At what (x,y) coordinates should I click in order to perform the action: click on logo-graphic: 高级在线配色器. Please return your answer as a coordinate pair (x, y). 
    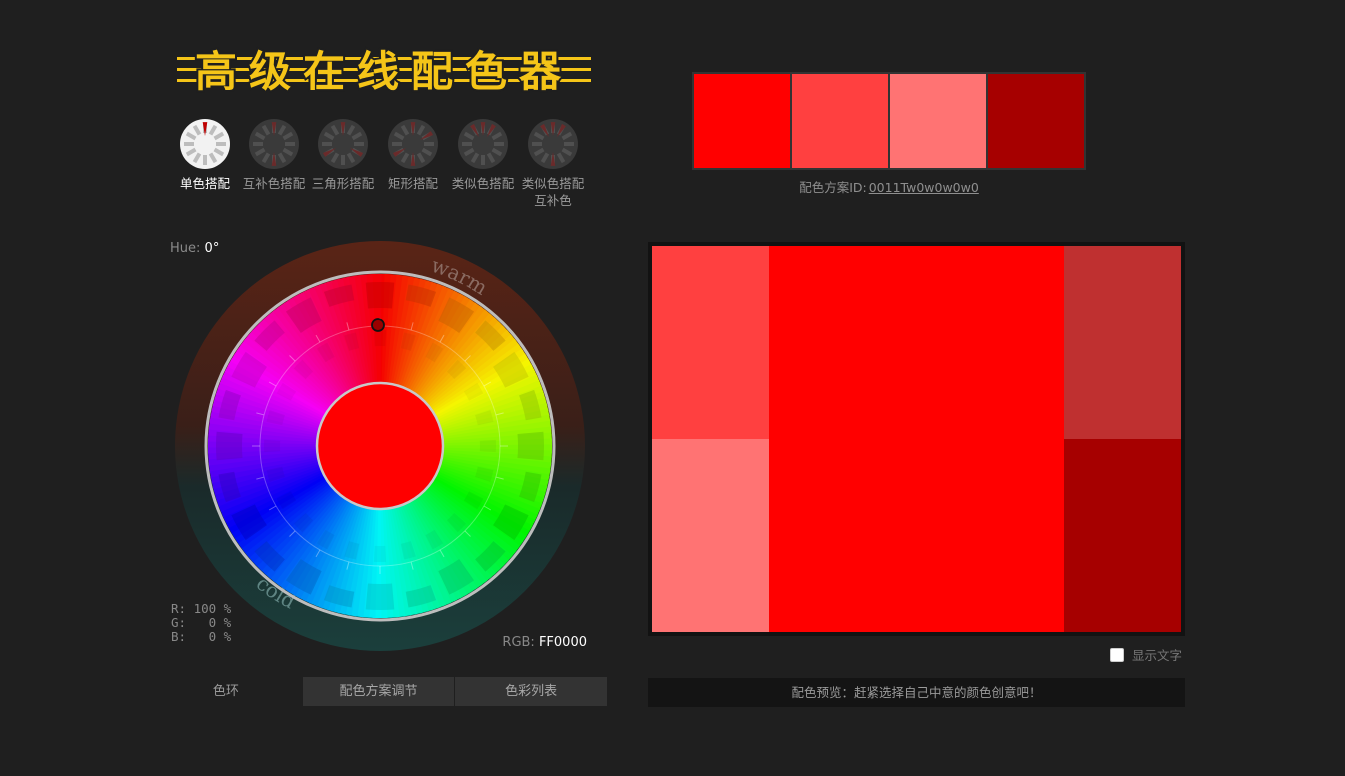
    Looking at the image, I should click on (384, 71).